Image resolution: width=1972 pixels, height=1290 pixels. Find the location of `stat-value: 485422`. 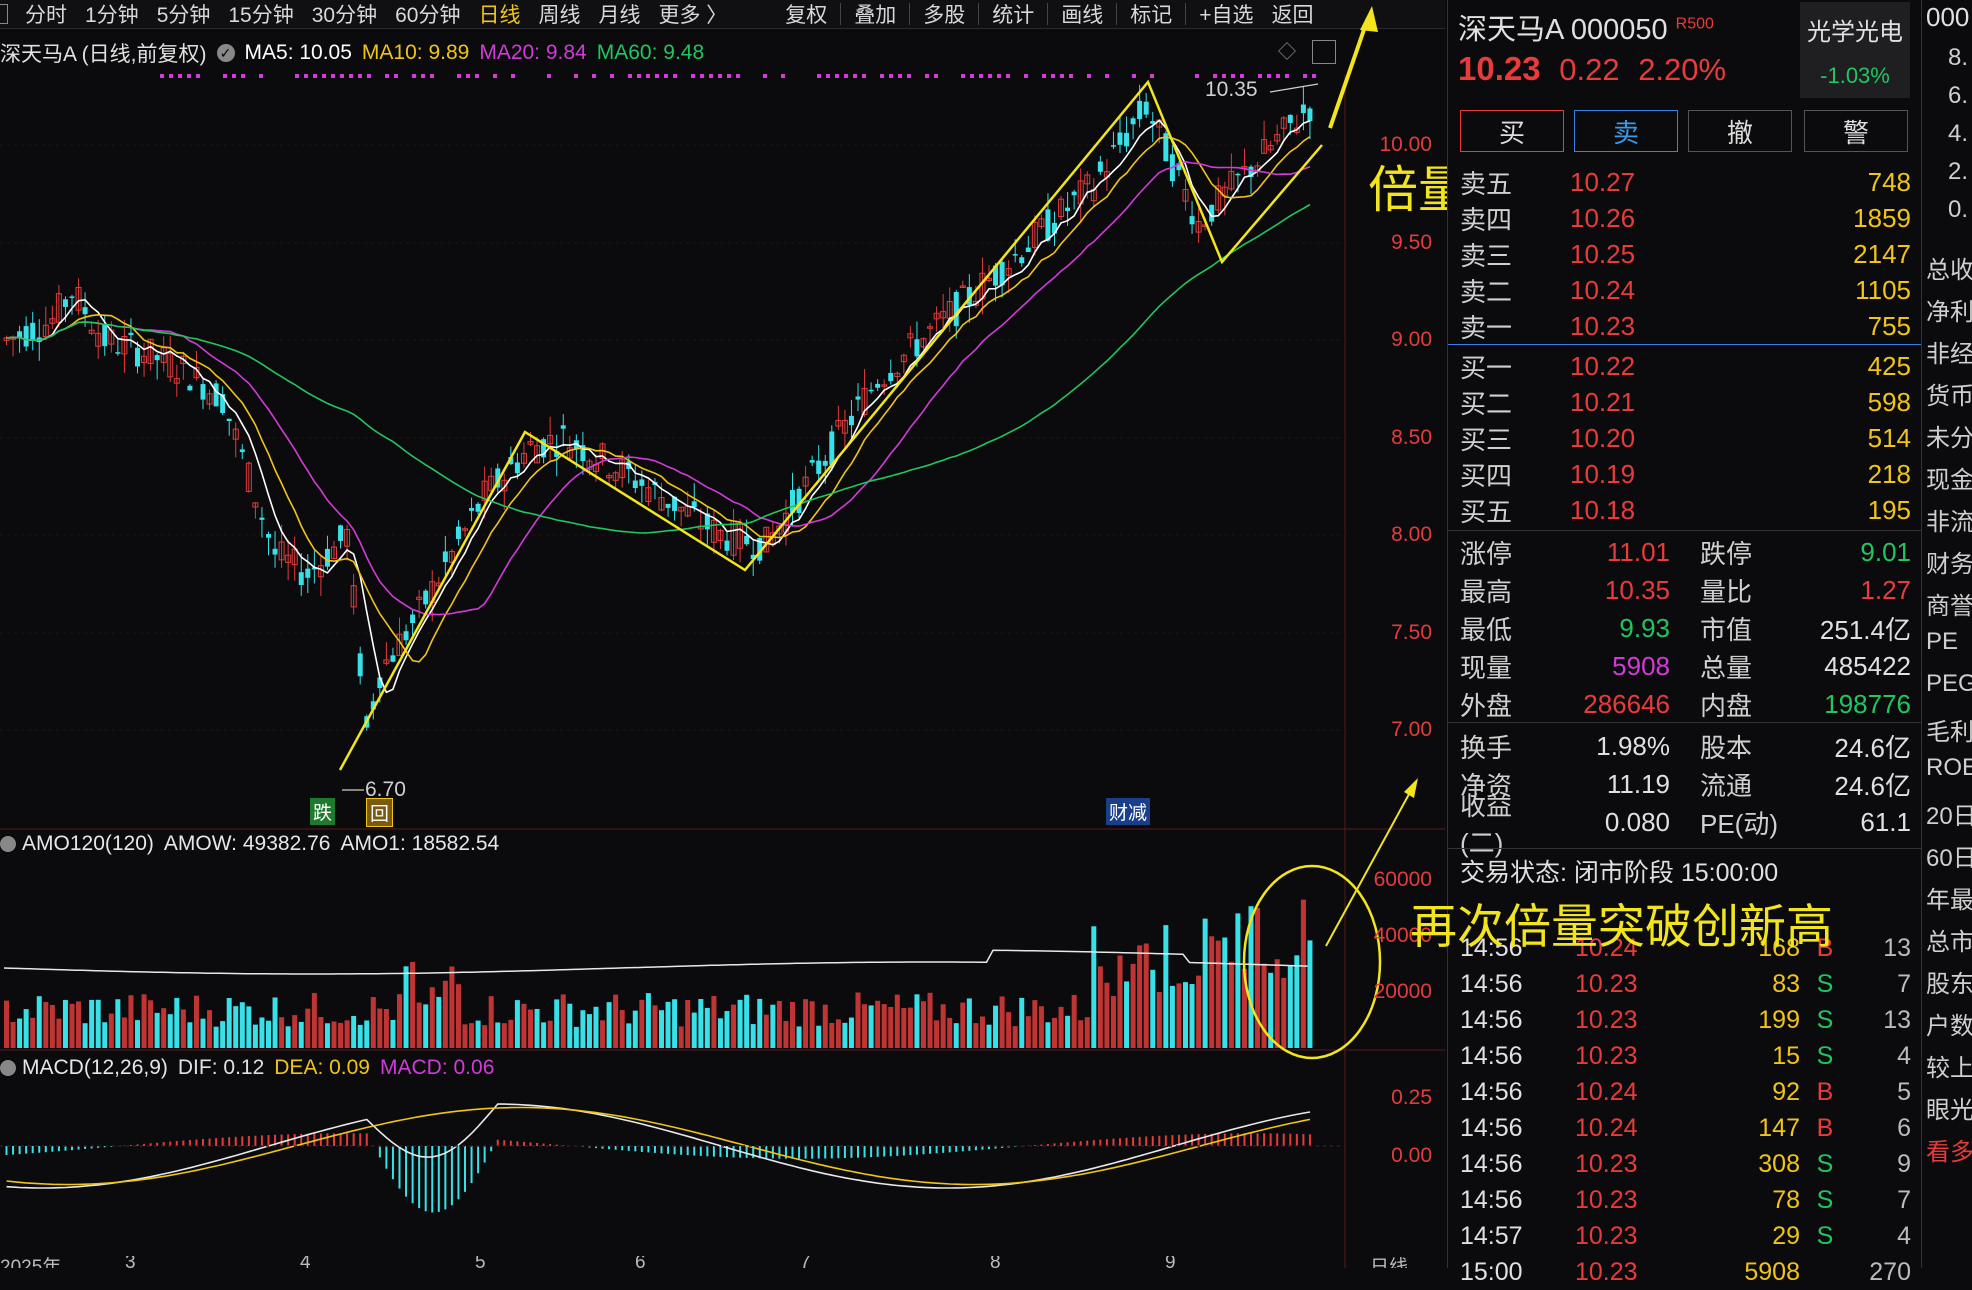

stat-value: 485422 is located at coordinates (1867, 666).